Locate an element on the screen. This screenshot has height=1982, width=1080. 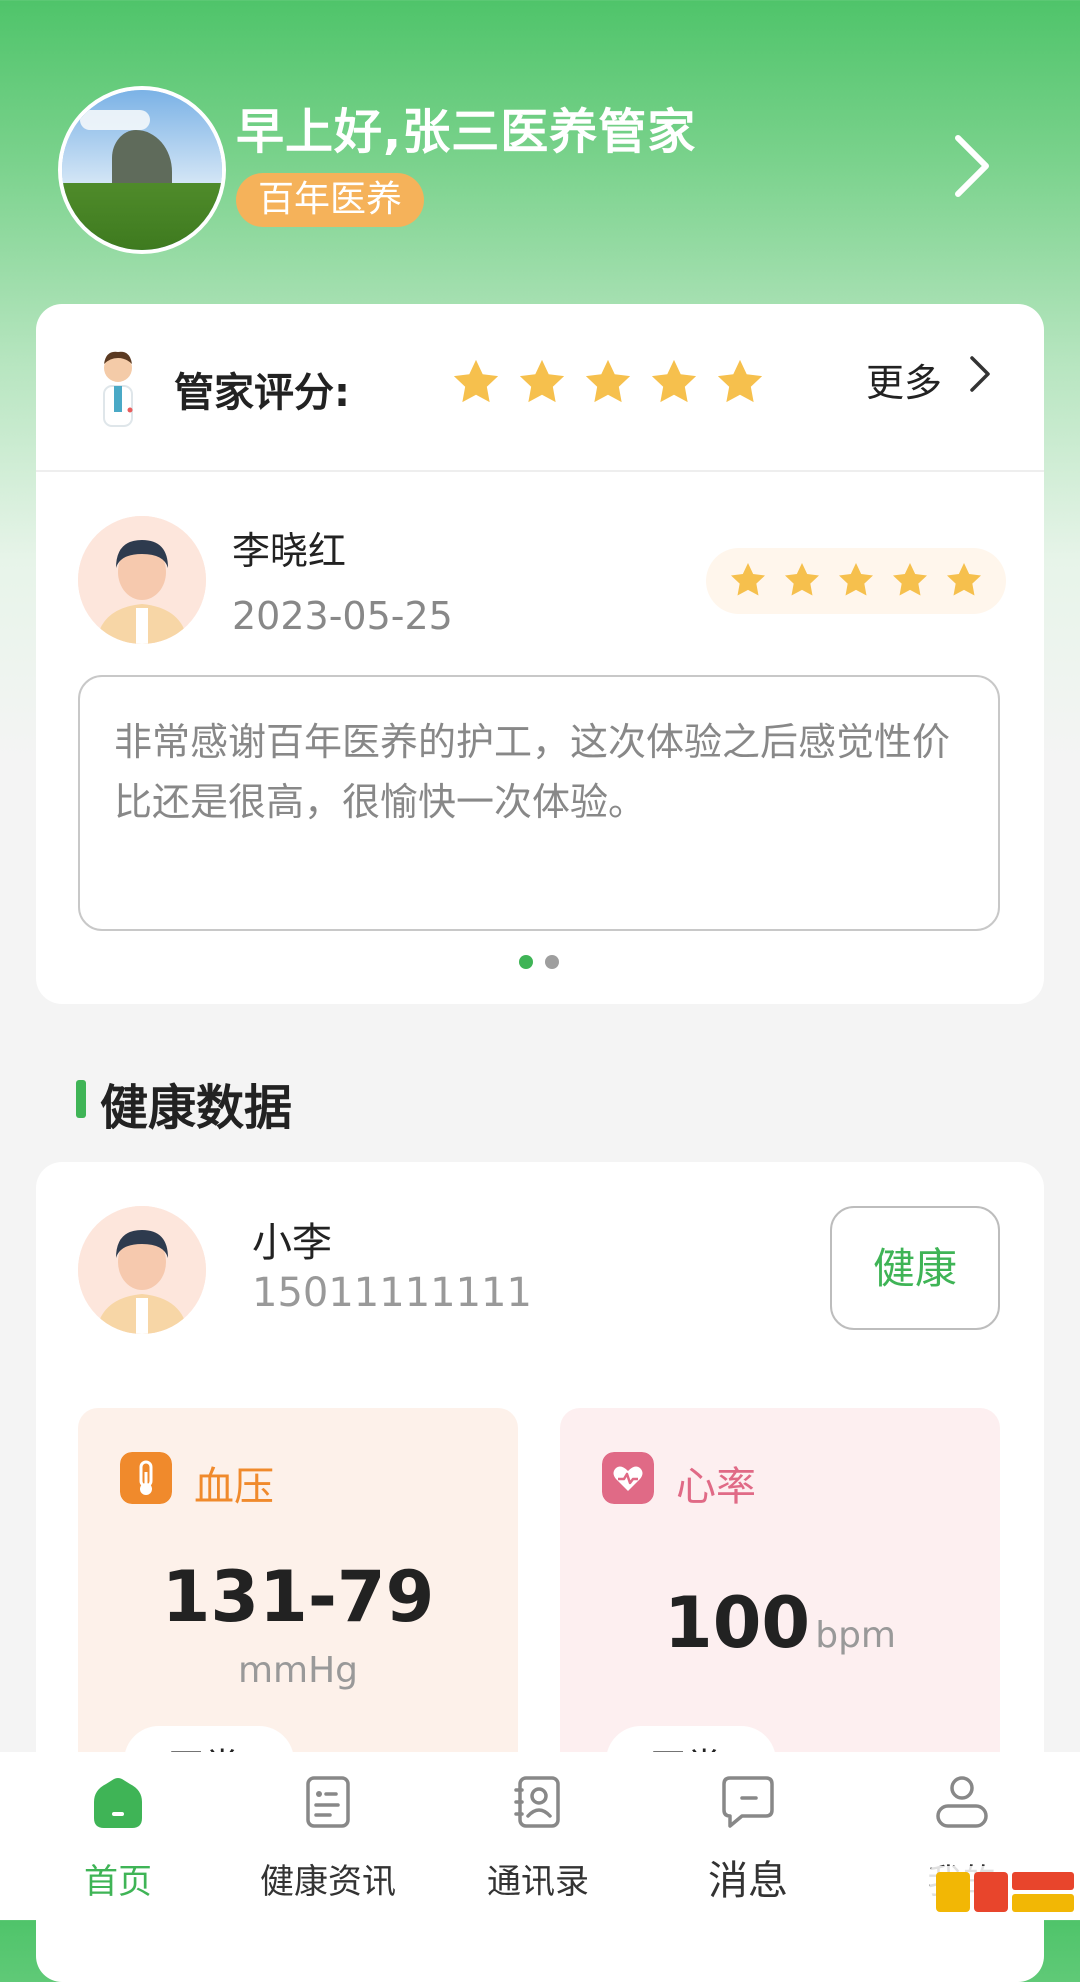
profile-icon is located at coordinates (962, 1802).